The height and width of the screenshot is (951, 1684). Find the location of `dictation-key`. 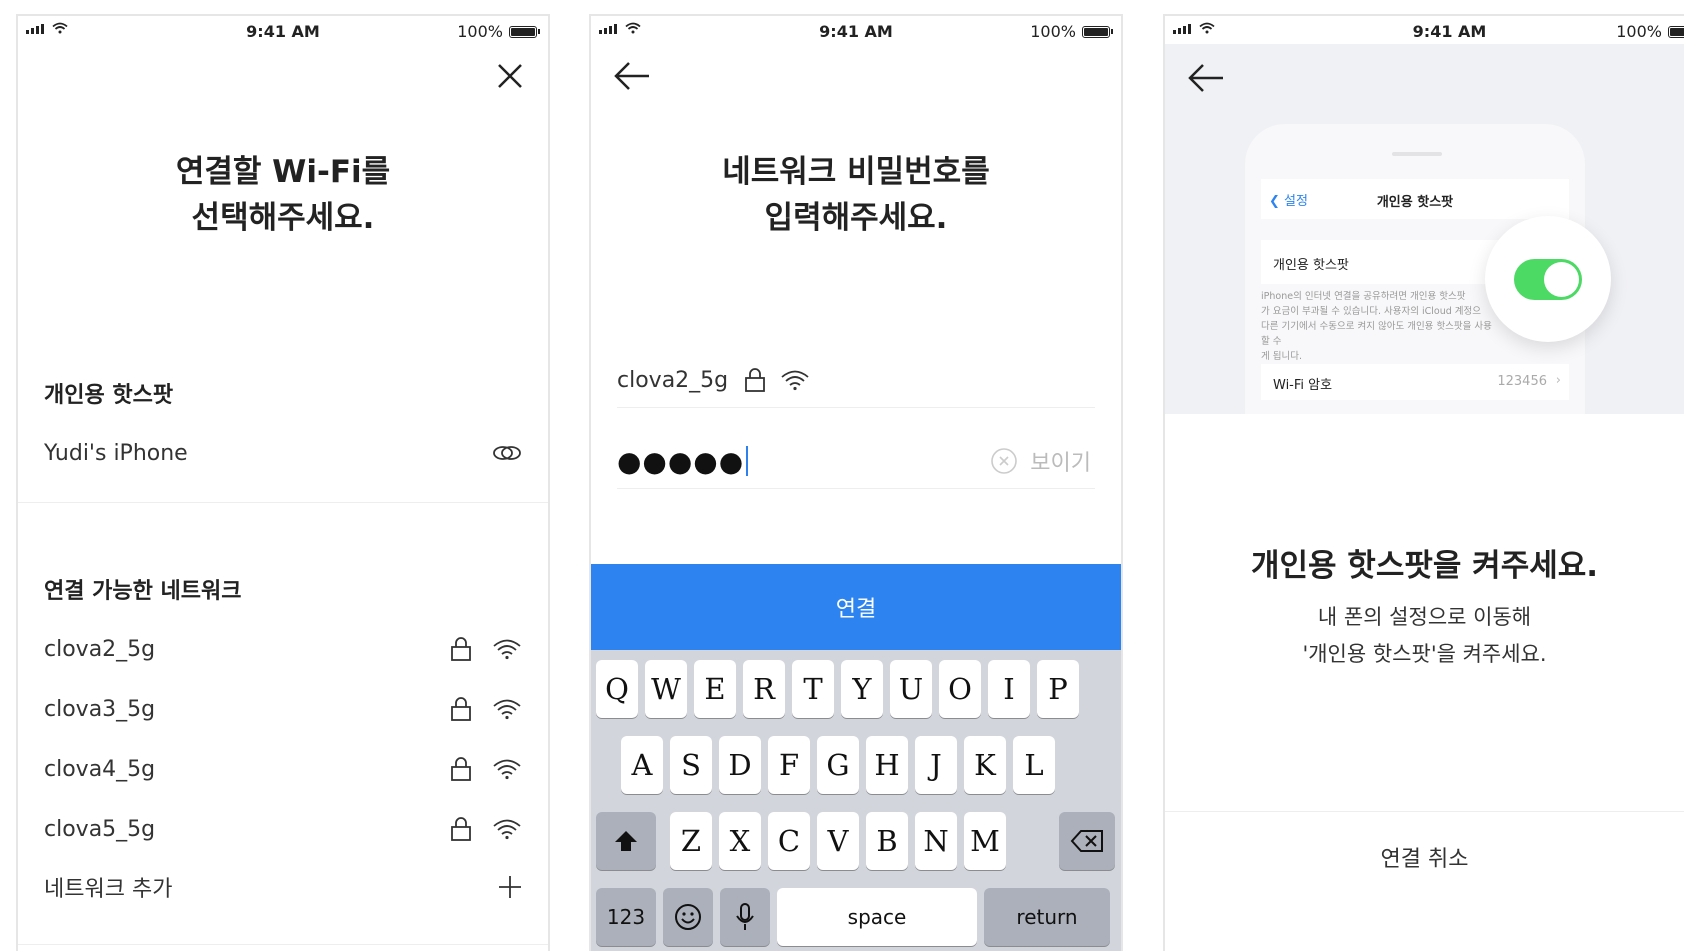

dictation-key is located at coordinates (745, 917).